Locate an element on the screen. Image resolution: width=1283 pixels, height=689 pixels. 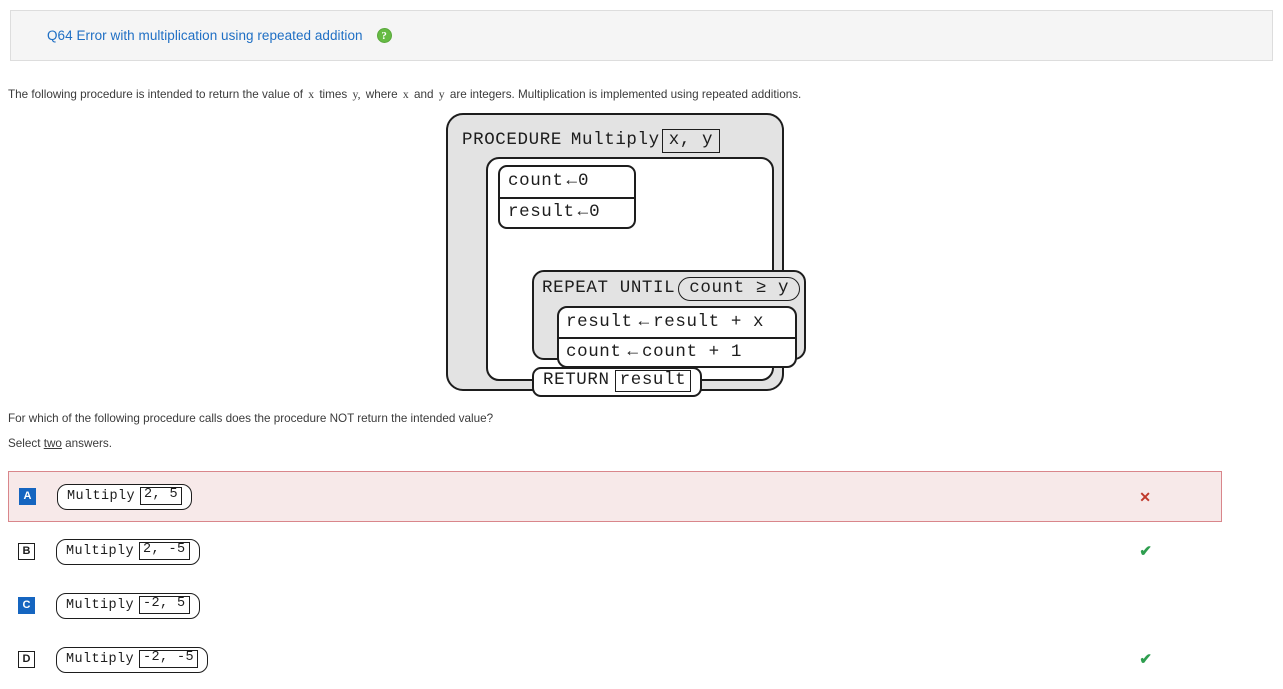
return-keyword: RETURN is located at coordinates (576, 380).